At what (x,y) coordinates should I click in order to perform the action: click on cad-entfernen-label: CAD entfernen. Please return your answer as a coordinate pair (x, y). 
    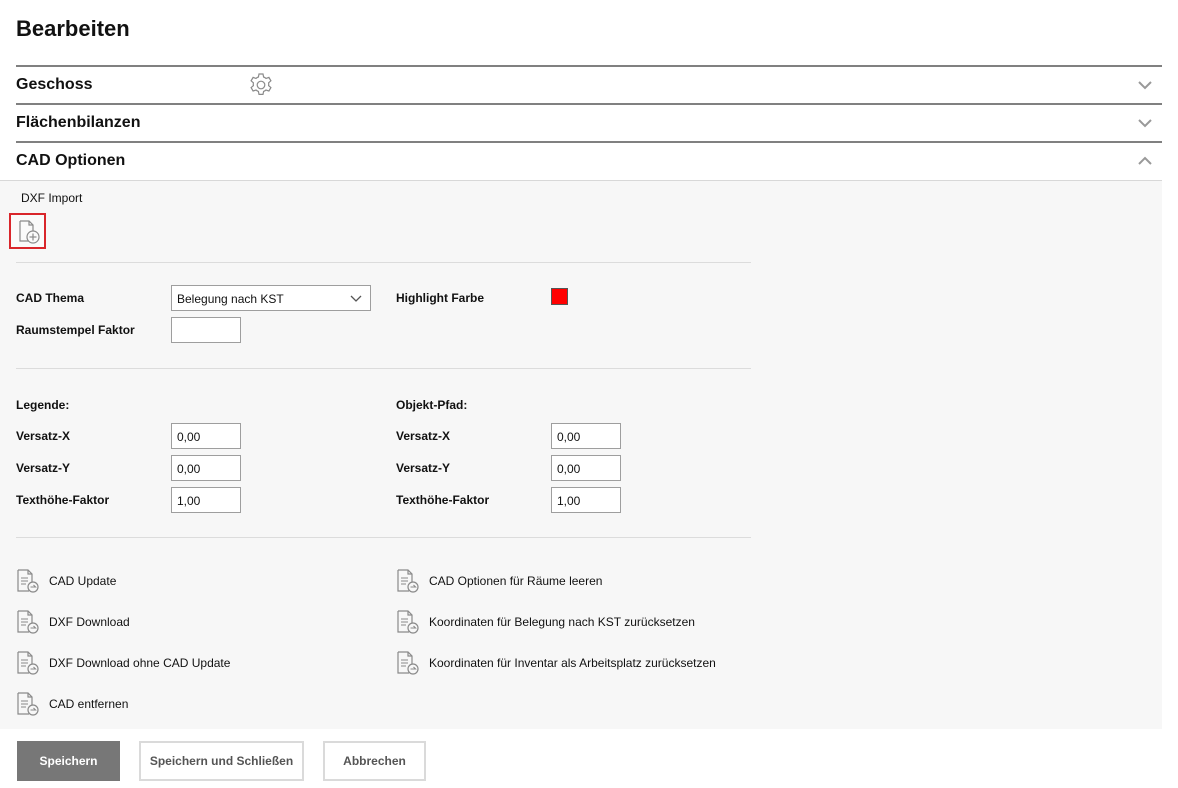
    Looking at the image, I should click on (89, 704).